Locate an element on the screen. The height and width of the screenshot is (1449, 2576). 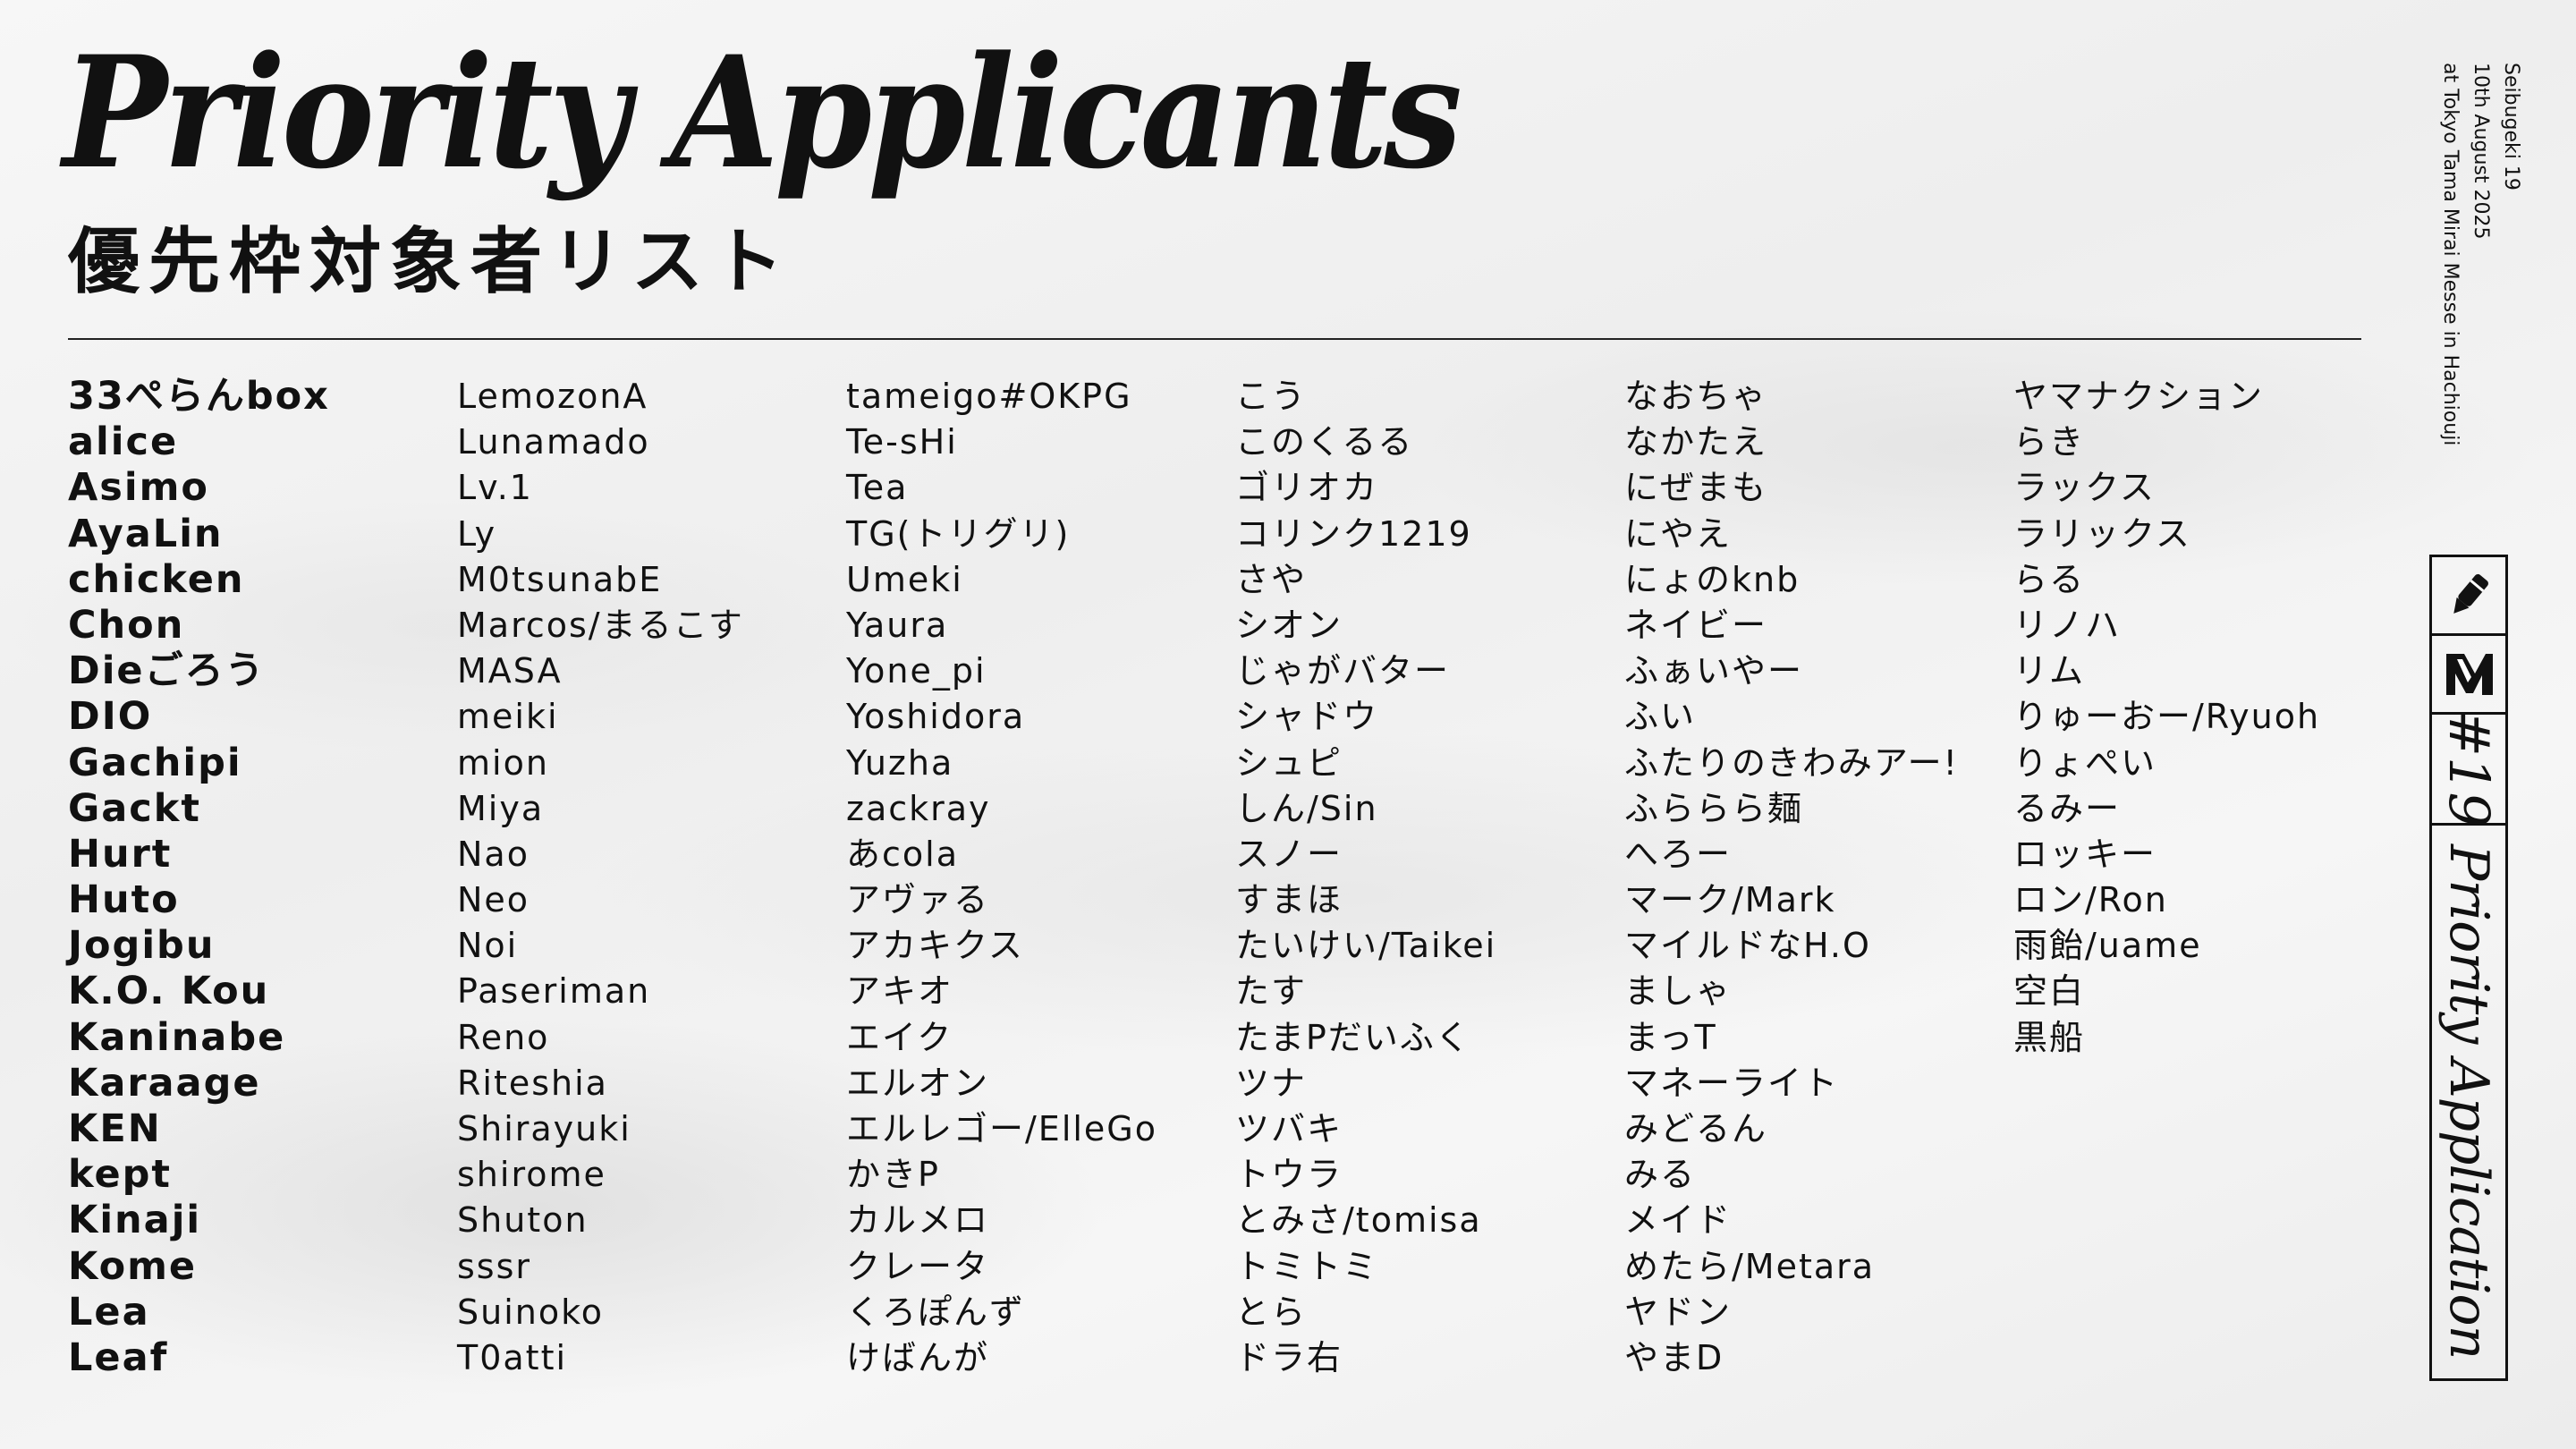
event-number: #19 is located at coordinates (2469, 768).